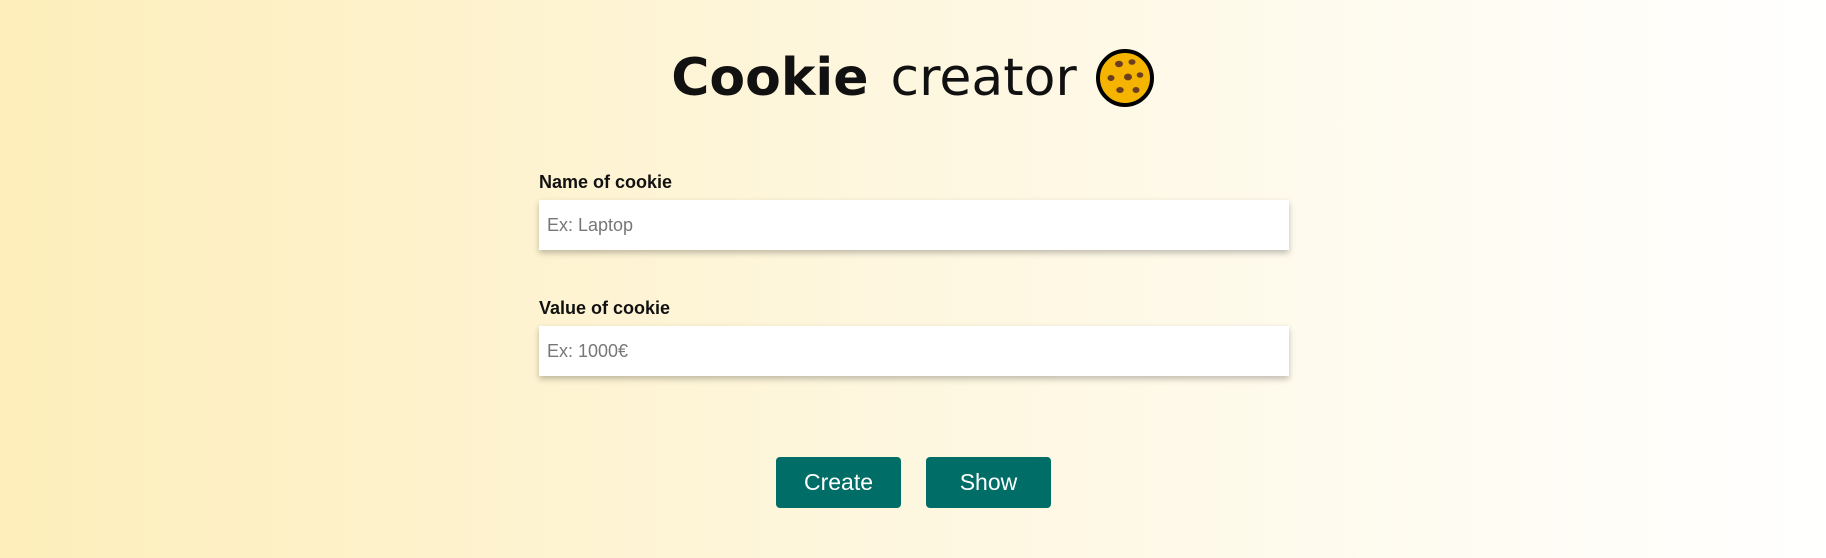 The height and width of the screenshot is (558, 1826). I want to click on cookie-icon, so click(1124, 78).